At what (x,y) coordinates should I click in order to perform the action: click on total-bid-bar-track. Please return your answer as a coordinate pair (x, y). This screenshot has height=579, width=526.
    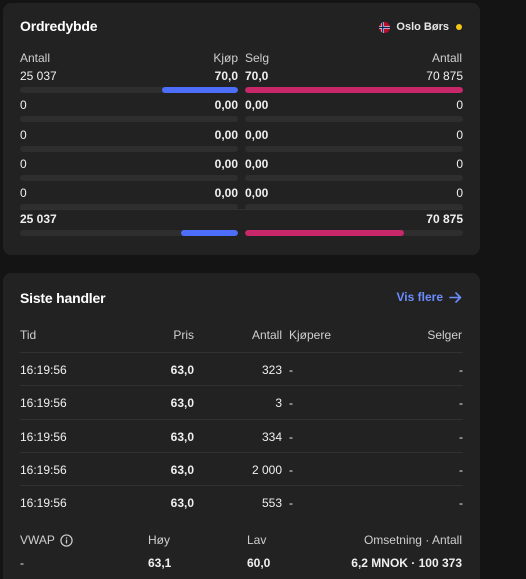
    Looking at the image, I should click on (129, 233).